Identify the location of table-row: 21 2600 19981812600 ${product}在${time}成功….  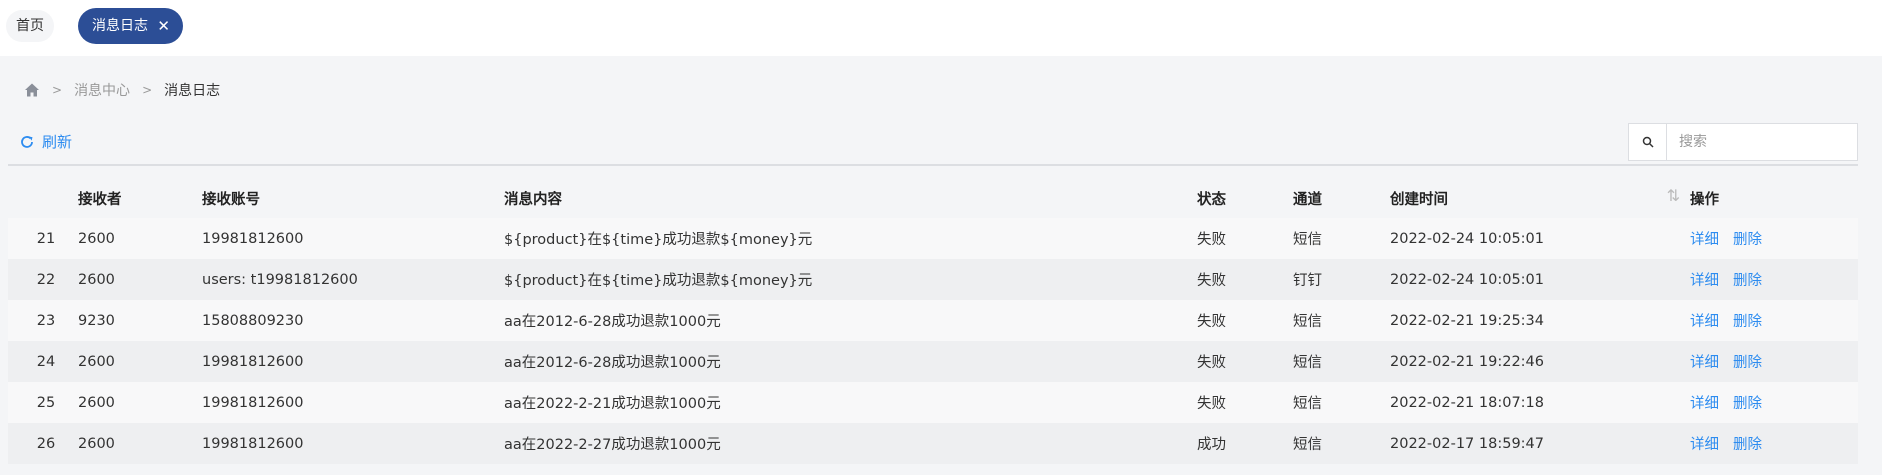
(933, 238).